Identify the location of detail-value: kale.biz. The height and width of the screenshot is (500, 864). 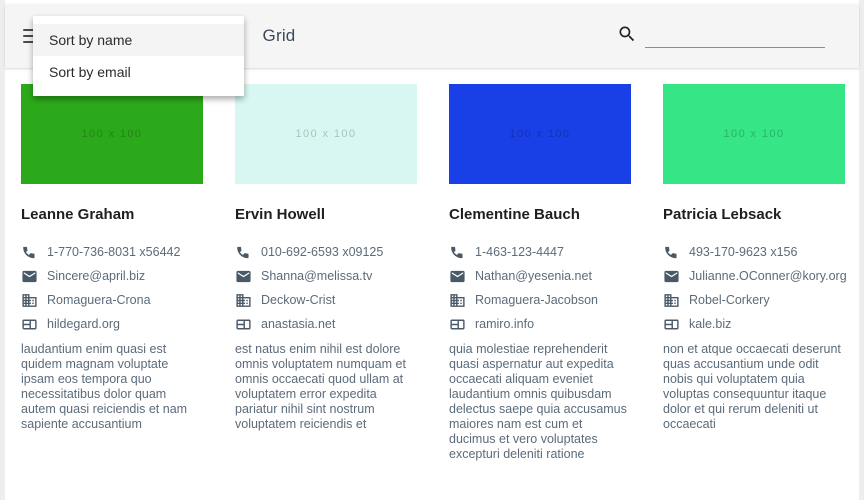
(710, 324).